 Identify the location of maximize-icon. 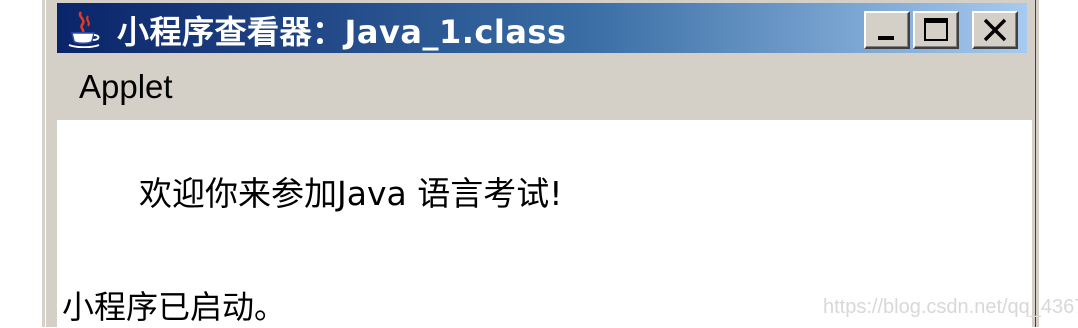
(936, 29).